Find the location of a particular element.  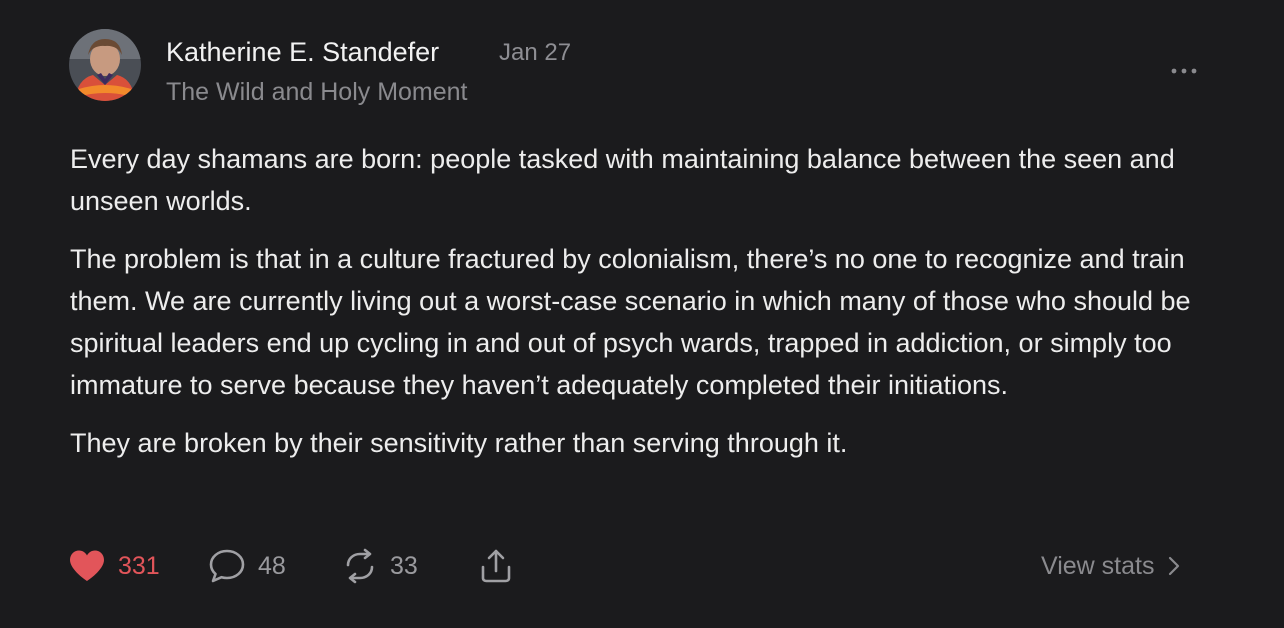

more-options-button is located at coordinates (1184, 71).